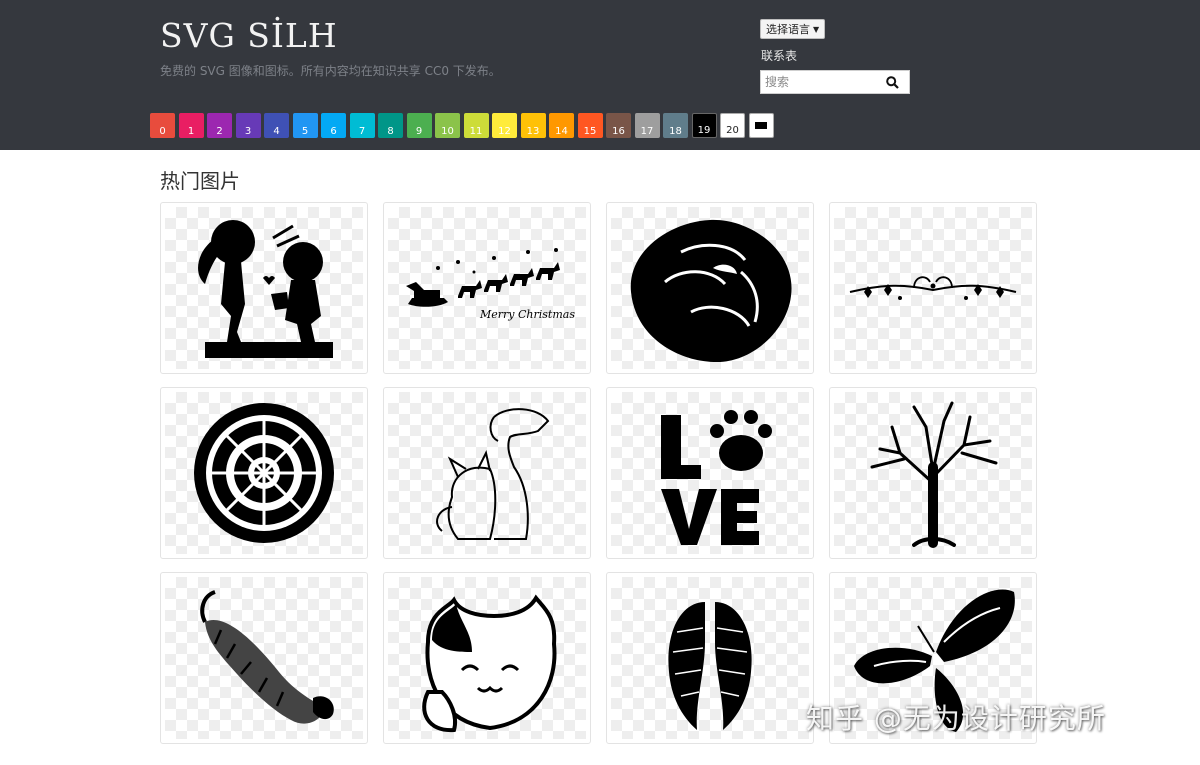  What do you see at coordinates (200, 181) in the screenshot?
I see `section-title: 热门图片` at bounding box center [200, 181].